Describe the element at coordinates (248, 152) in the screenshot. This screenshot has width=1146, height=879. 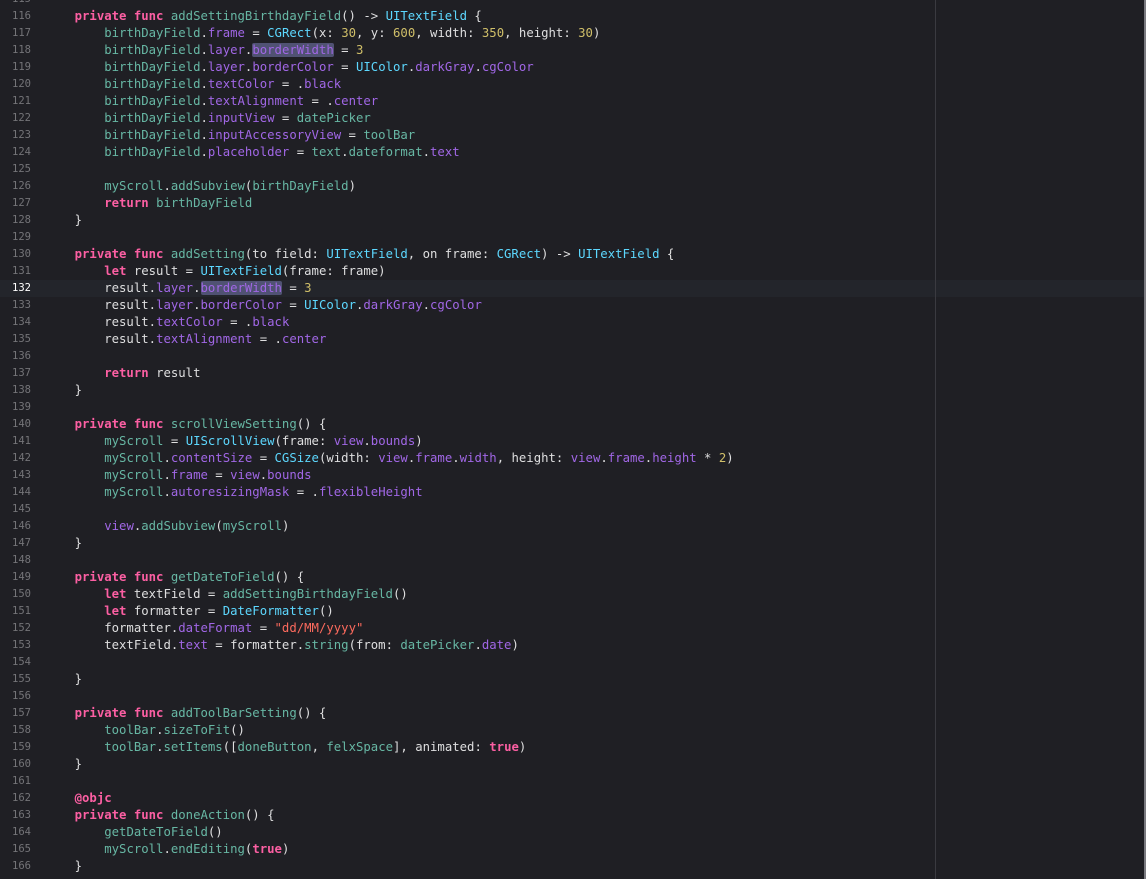
I see `code-token: placeholder` at that location.